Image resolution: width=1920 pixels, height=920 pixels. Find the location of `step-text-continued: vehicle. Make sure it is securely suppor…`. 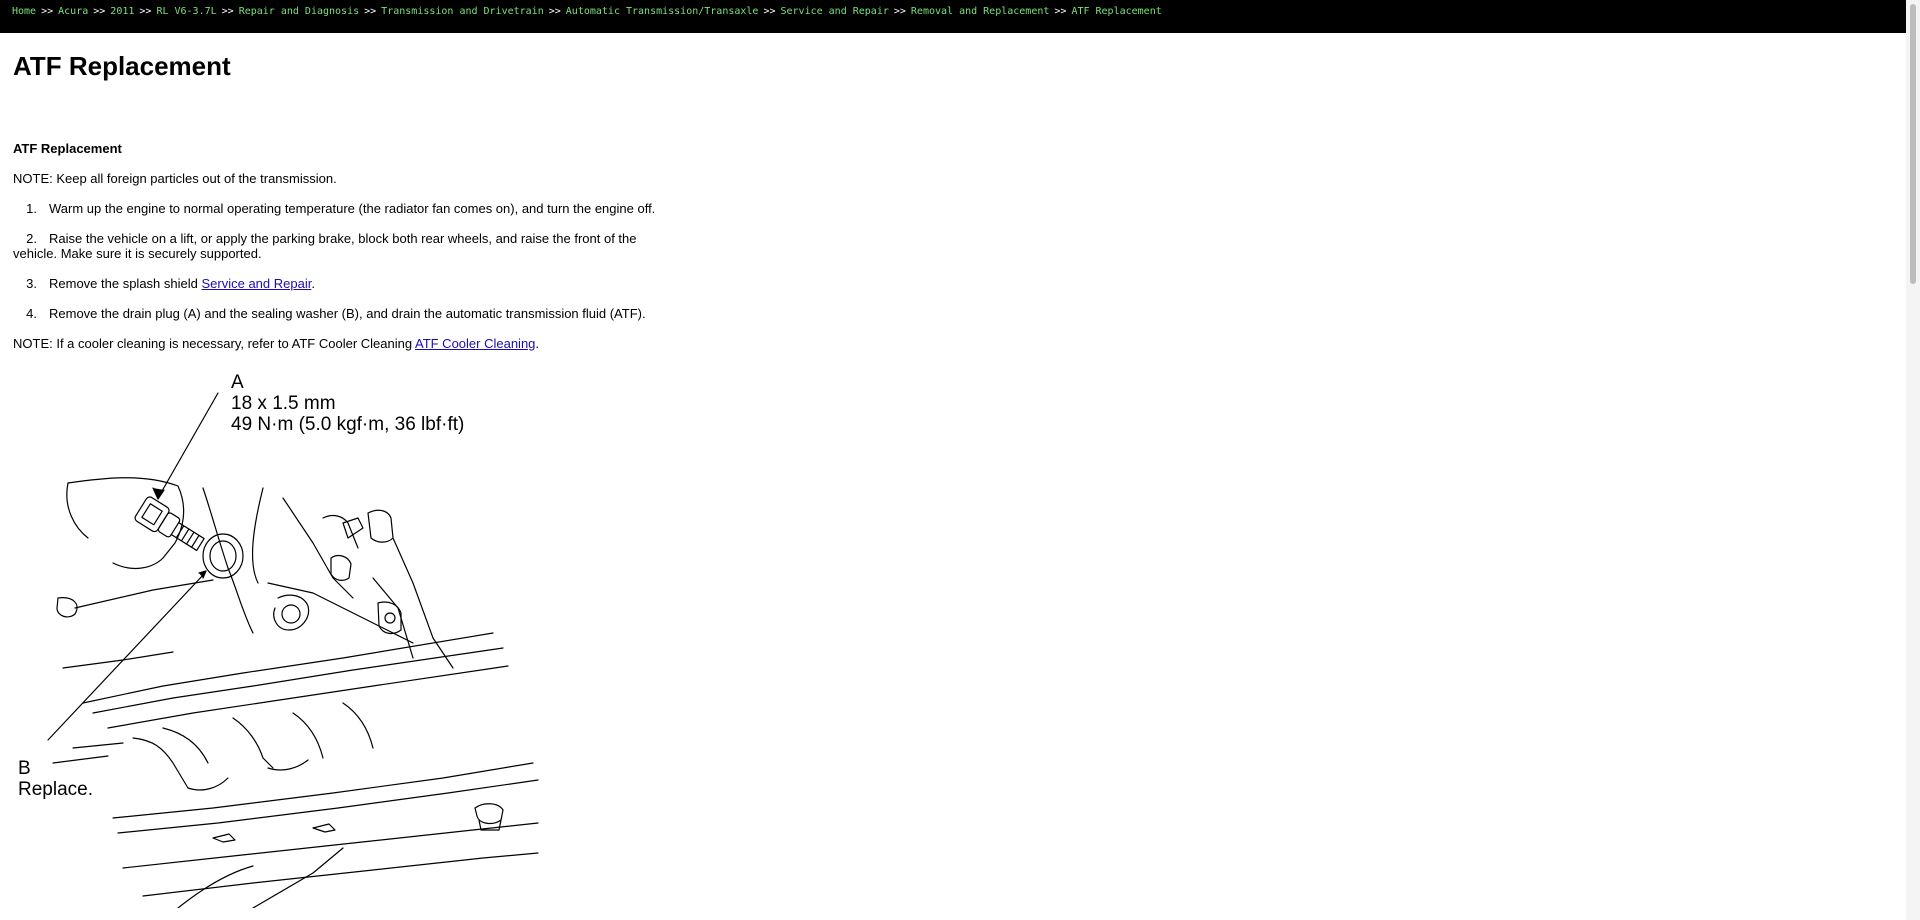

step-text-continued: vehicle. Make sure it is securely suppor… is located at coordinates (137, 253).